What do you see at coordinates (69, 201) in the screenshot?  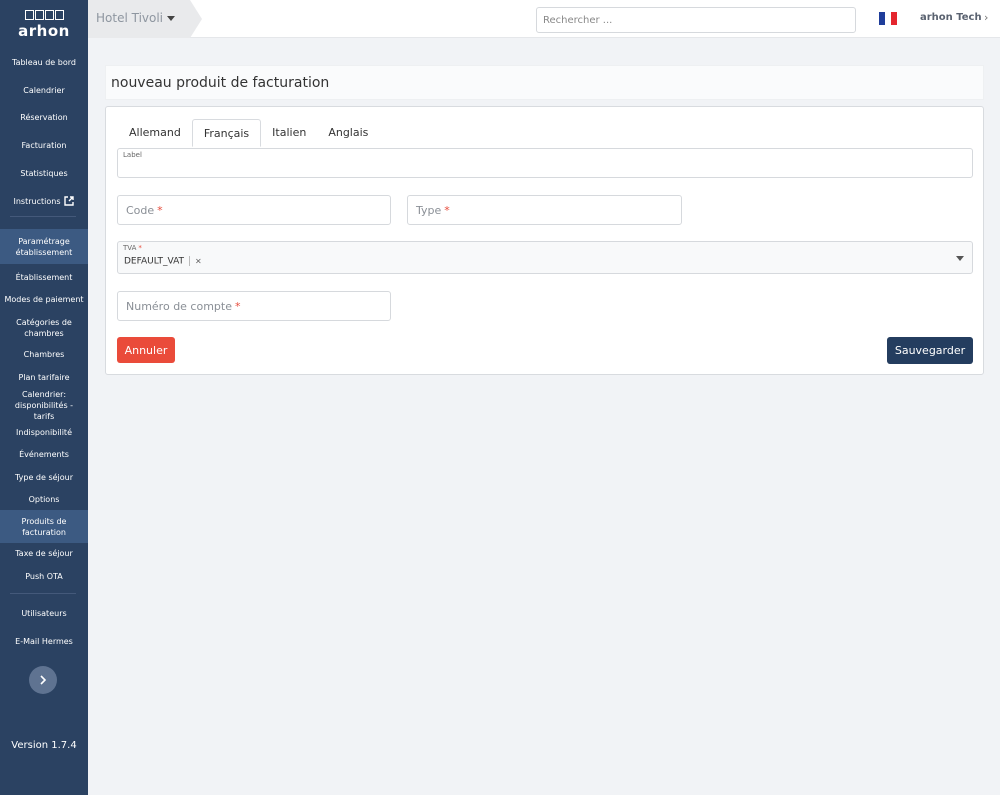 I see `external-link-icon` at bounding box center [69, 201].